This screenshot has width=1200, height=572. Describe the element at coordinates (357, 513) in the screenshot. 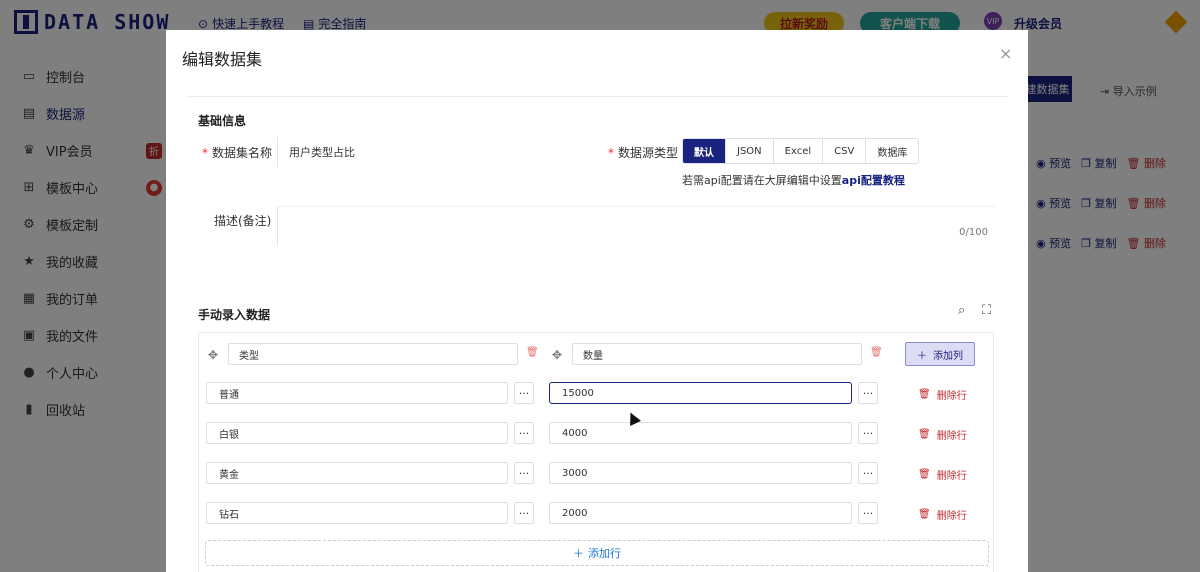

I see `table-cell-input: 钻石` at that location.